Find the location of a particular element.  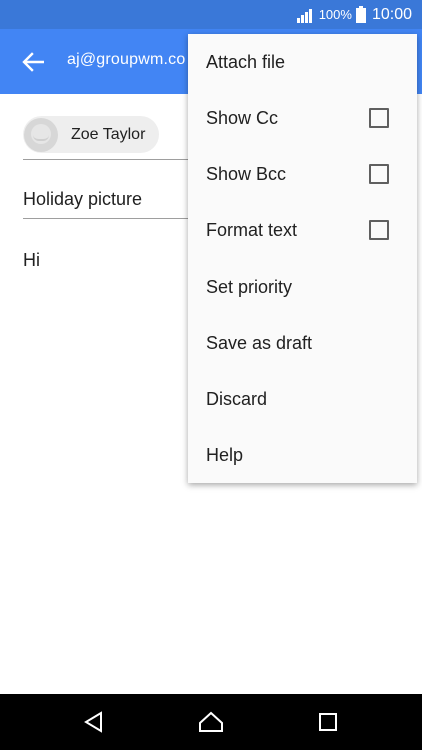

nav-home-icon is located at coordinates (211, 722).